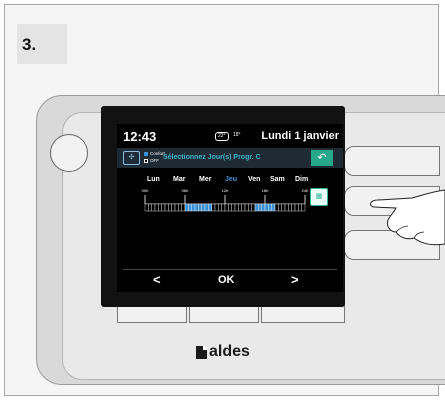 Image resolution: width=445 pixels, height=401 pixels. Describe the element at coordinates (154, 157) in the screenshot. I see `mode-legend: Confort OFF` at that location.